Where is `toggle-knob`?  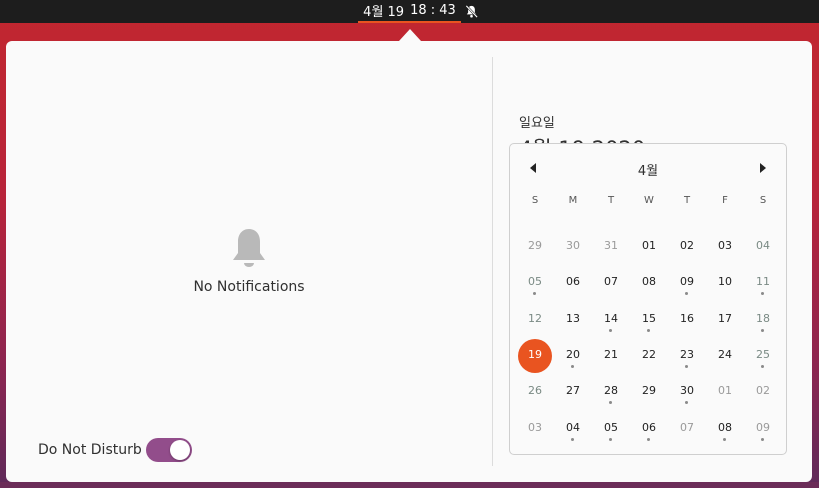 toggle-knob is located at coordinates (180, 450).